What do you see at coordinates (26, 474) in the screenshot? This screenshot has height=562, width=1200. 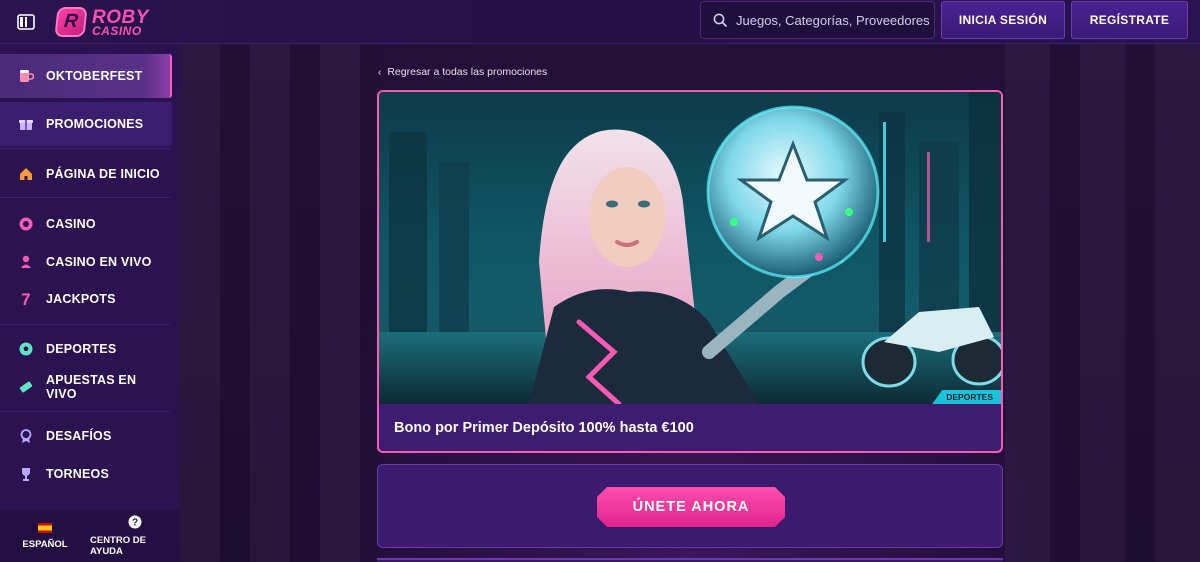 I see `trophy-icon` at bounding box center [26, 474].